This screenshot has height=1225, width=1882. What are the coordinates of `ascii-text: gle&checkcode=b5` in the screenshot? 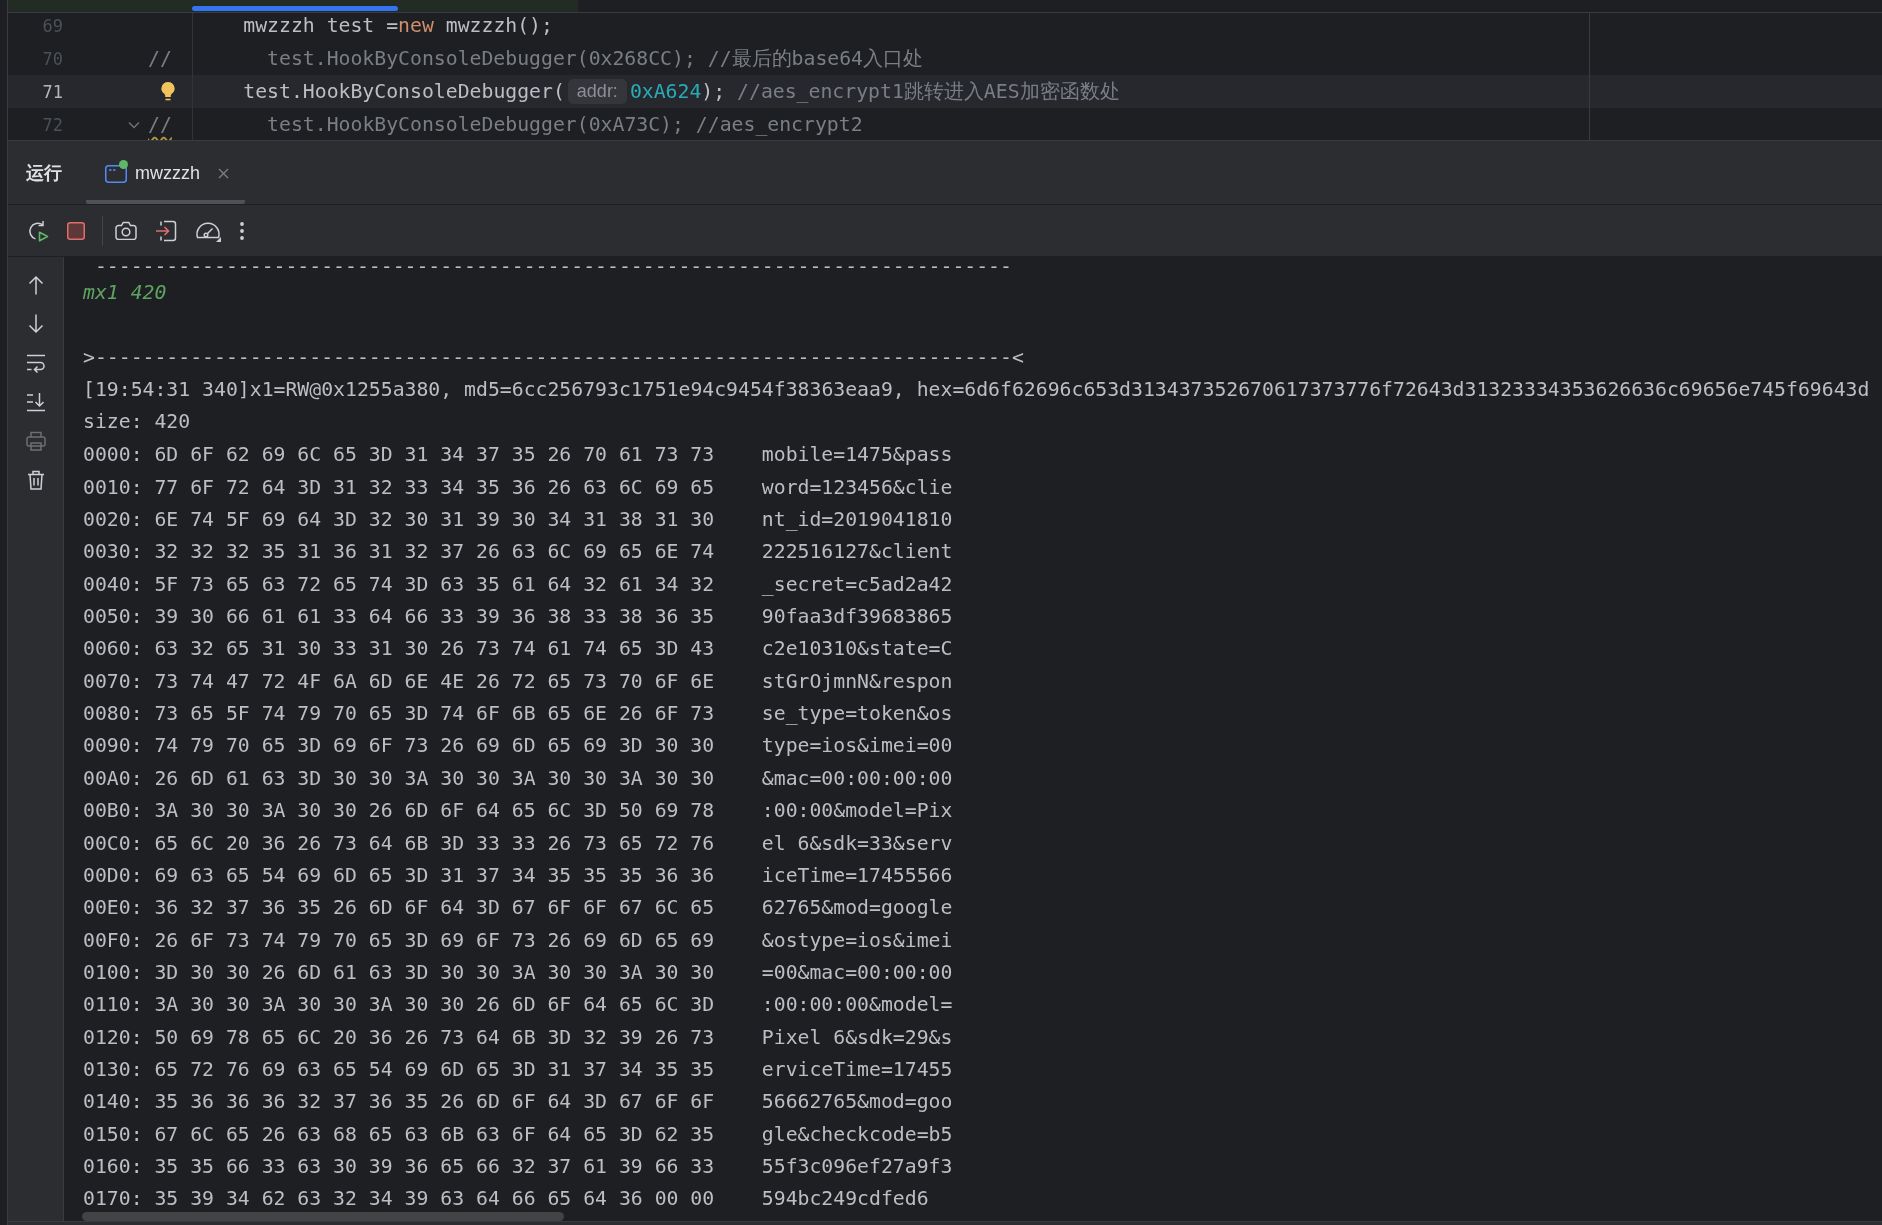 It's located at (857, 1134).